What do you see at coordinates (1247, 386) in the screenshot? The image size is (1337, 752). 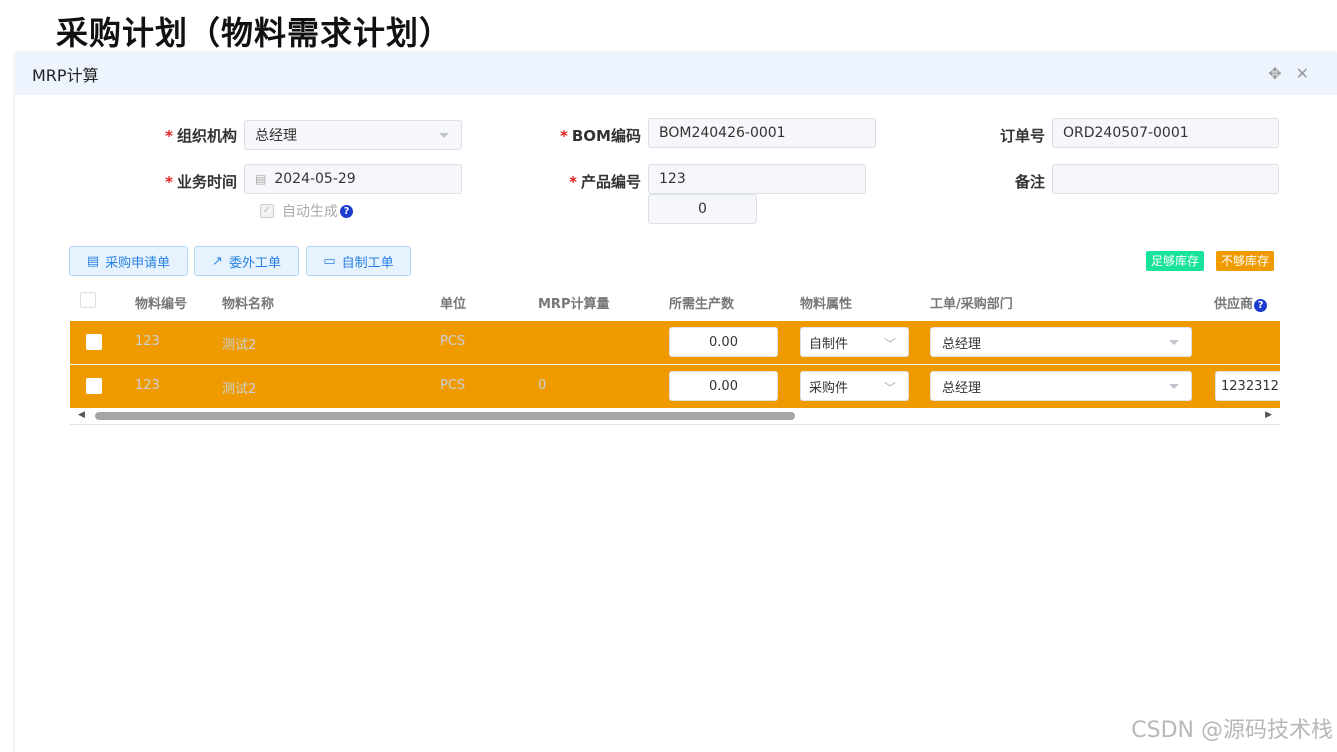 I see `supplier-input: 12323123` at bounding box center [1247, 386].